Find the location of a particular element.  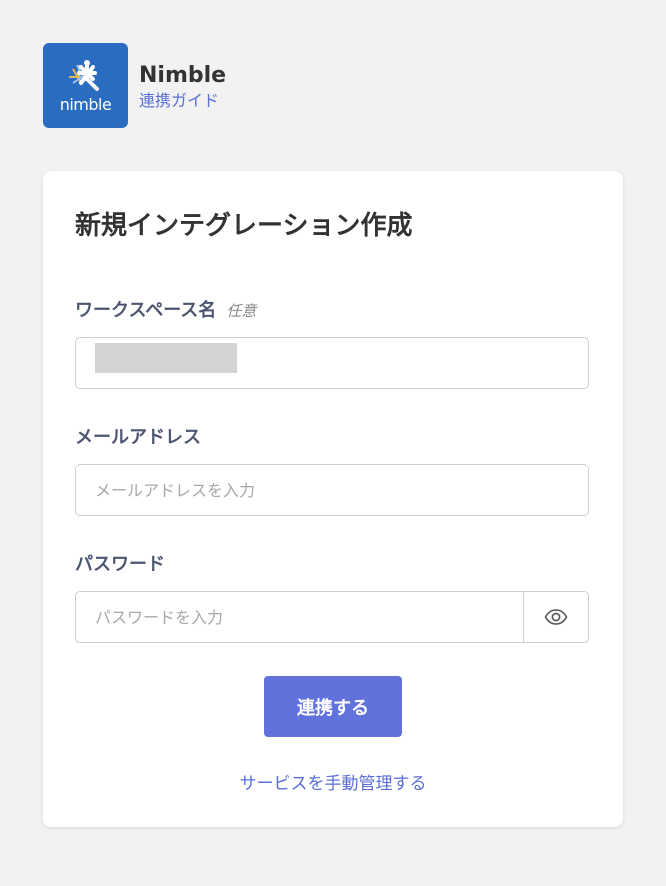

integration-guide-link: 連携ガイド is located at coordinates (182, 101).